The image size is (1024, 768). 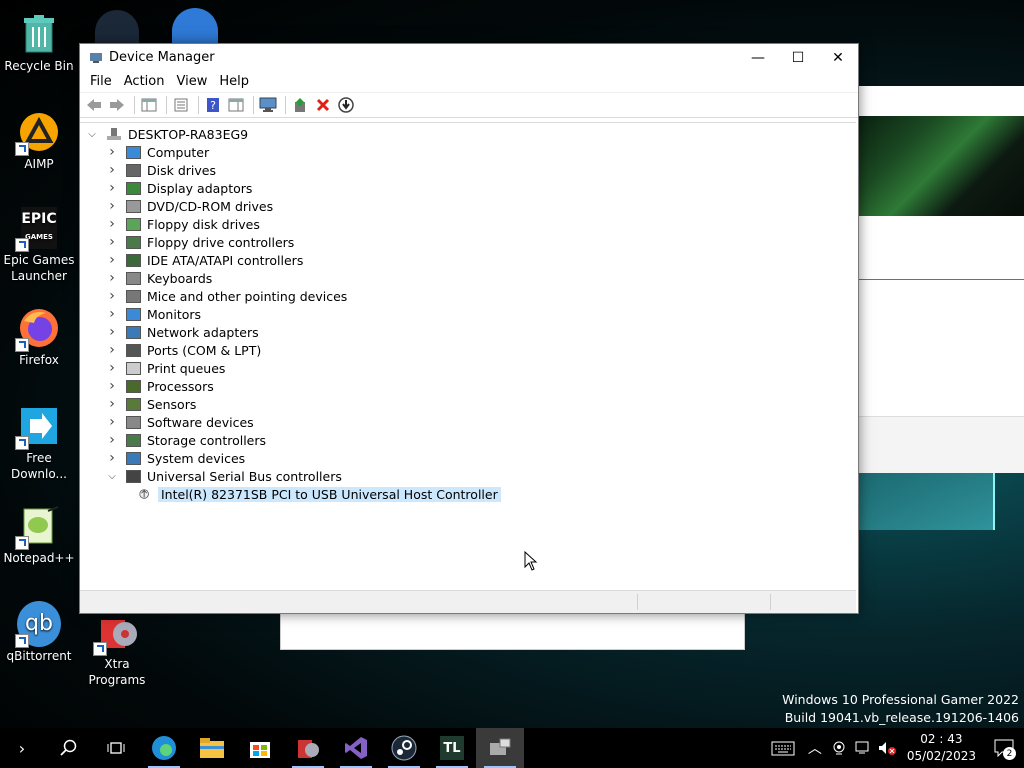 I want to click on properties-button, so click(x=181, y=105).